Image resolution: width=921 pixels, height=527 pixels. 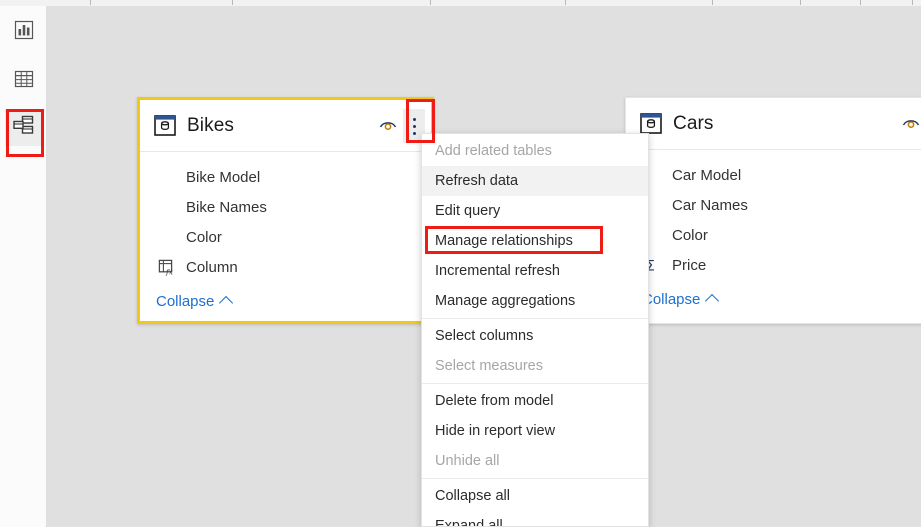 I want to click on table-card-header: Cars, so click(x=773, y=124).